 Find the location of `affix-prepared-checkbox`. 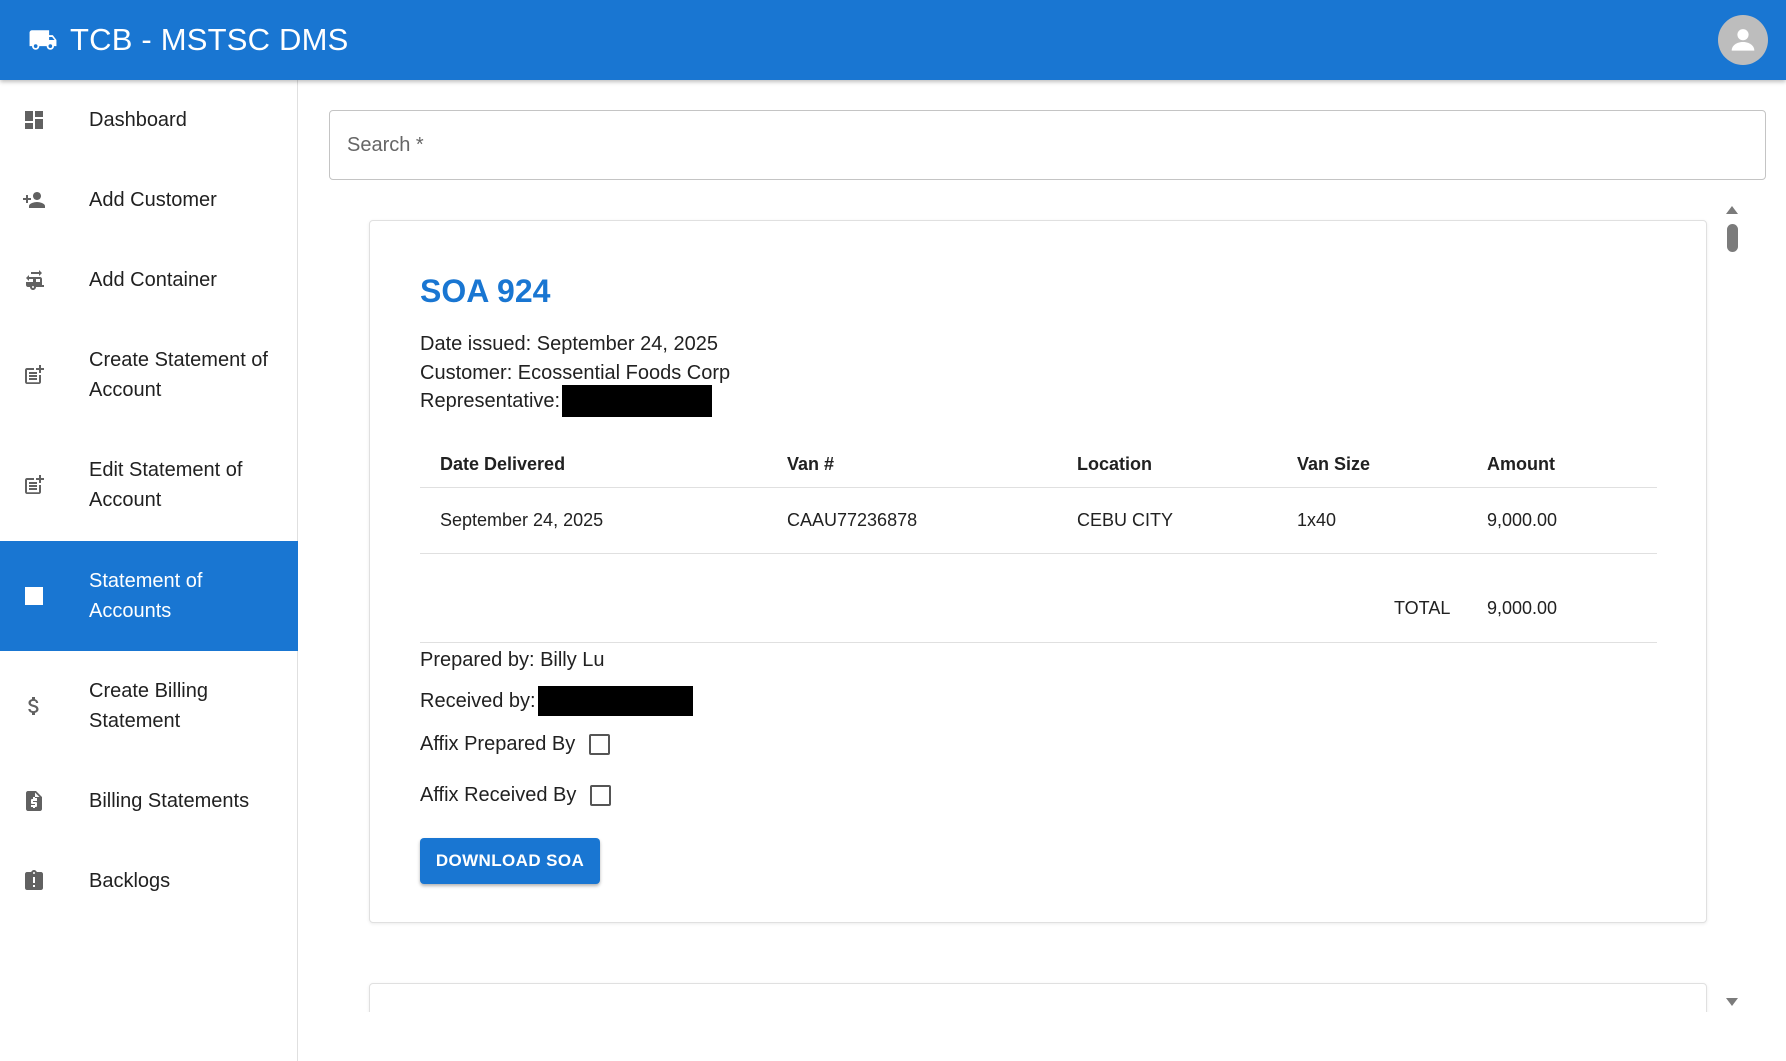

affix-prepared-checkbox is located at coordinates (600, 744).